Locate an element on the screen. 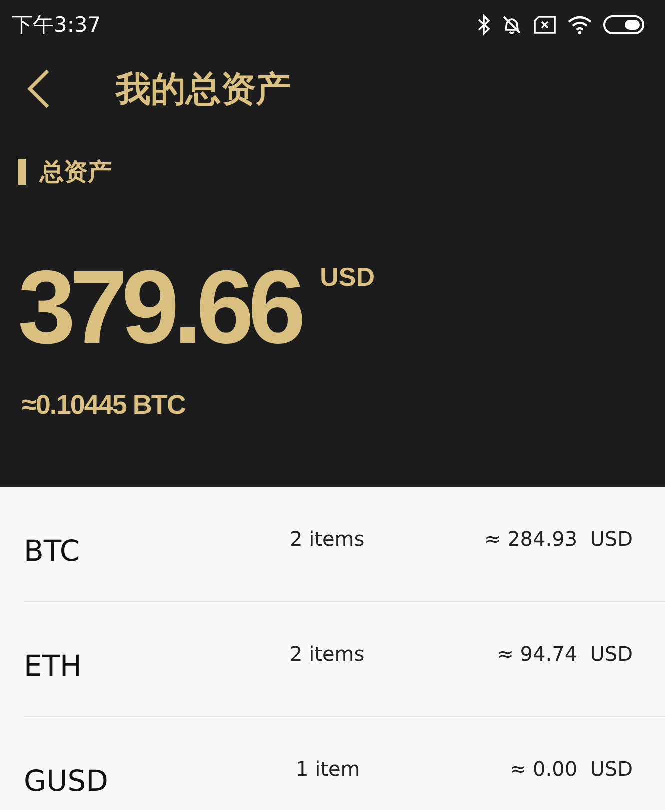  total-amount: 379.66 is located at coordinates (159, 308).